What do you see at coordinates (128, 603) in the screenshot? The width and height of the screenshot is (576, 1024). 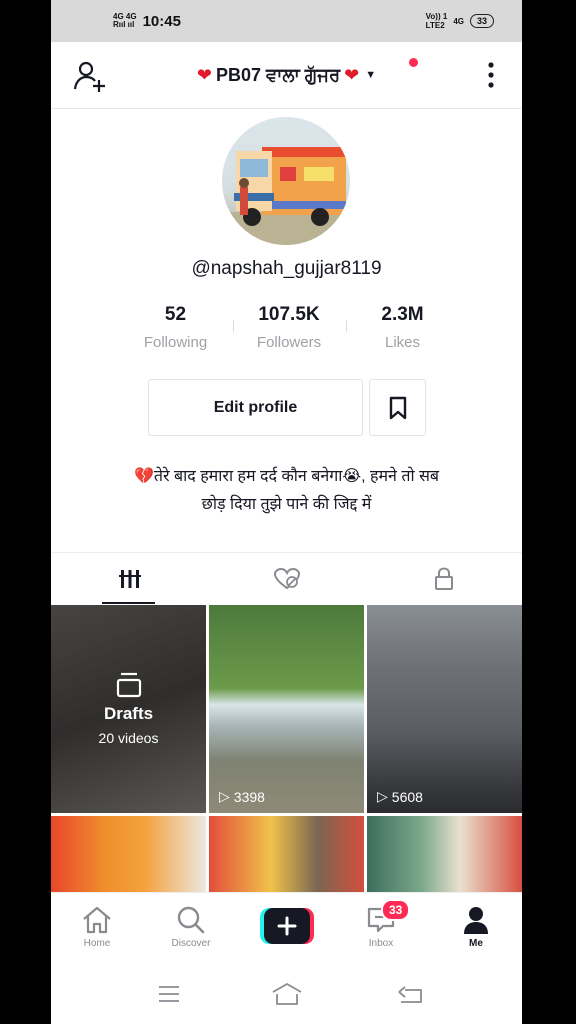 I see `active-tab-indicator` at bounding box center [128, 603].